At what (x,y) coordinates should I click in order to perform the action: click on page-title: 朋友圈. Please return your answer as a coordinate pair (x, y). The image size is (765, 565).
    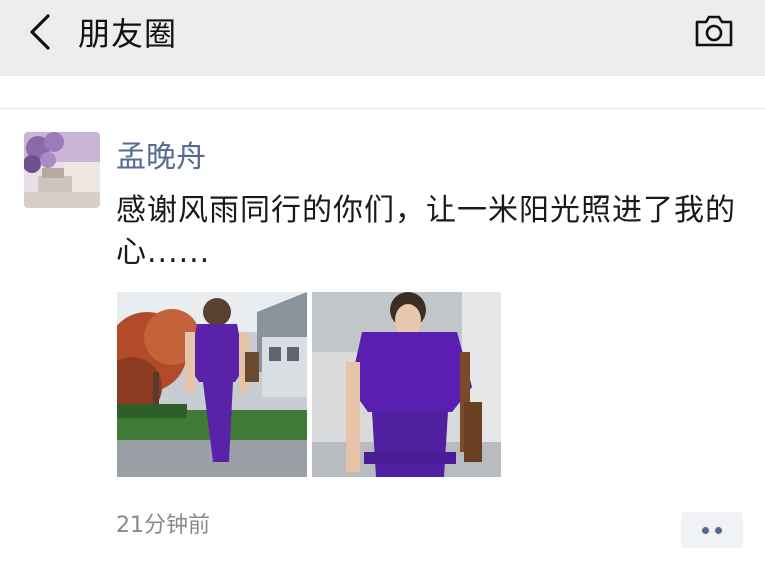
    Looking at the image, I should click on (128, 34).